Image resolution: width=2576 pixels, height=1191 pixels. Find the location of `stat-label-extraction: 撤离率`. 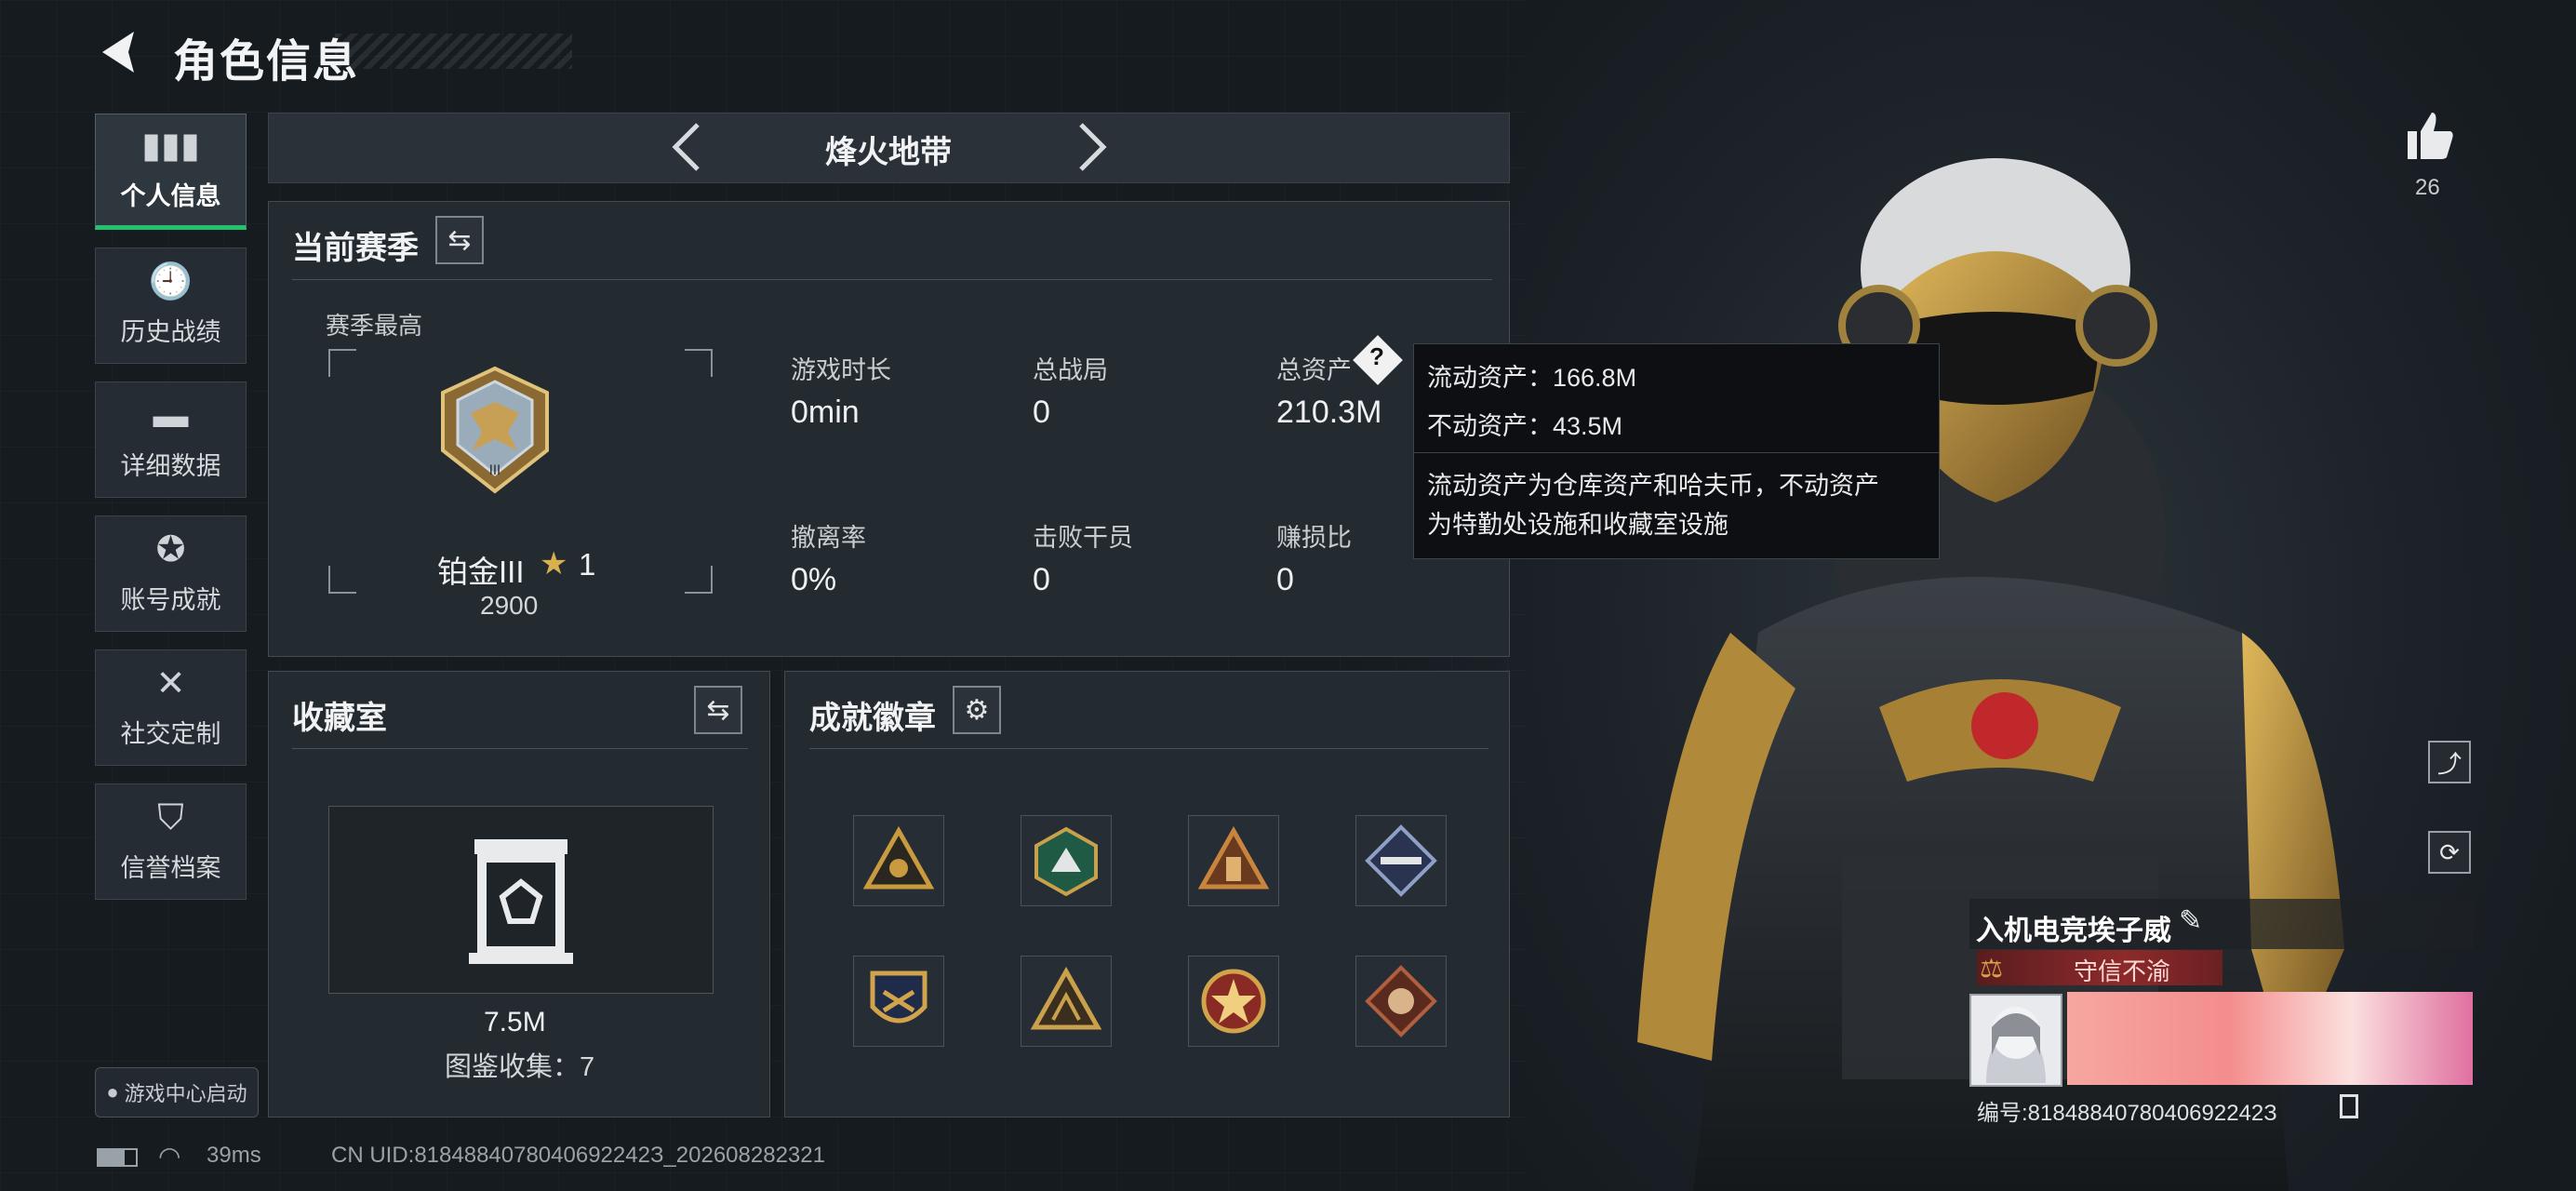

stat-label-extraction: 撤离率 is located at coordinates (828, 538).